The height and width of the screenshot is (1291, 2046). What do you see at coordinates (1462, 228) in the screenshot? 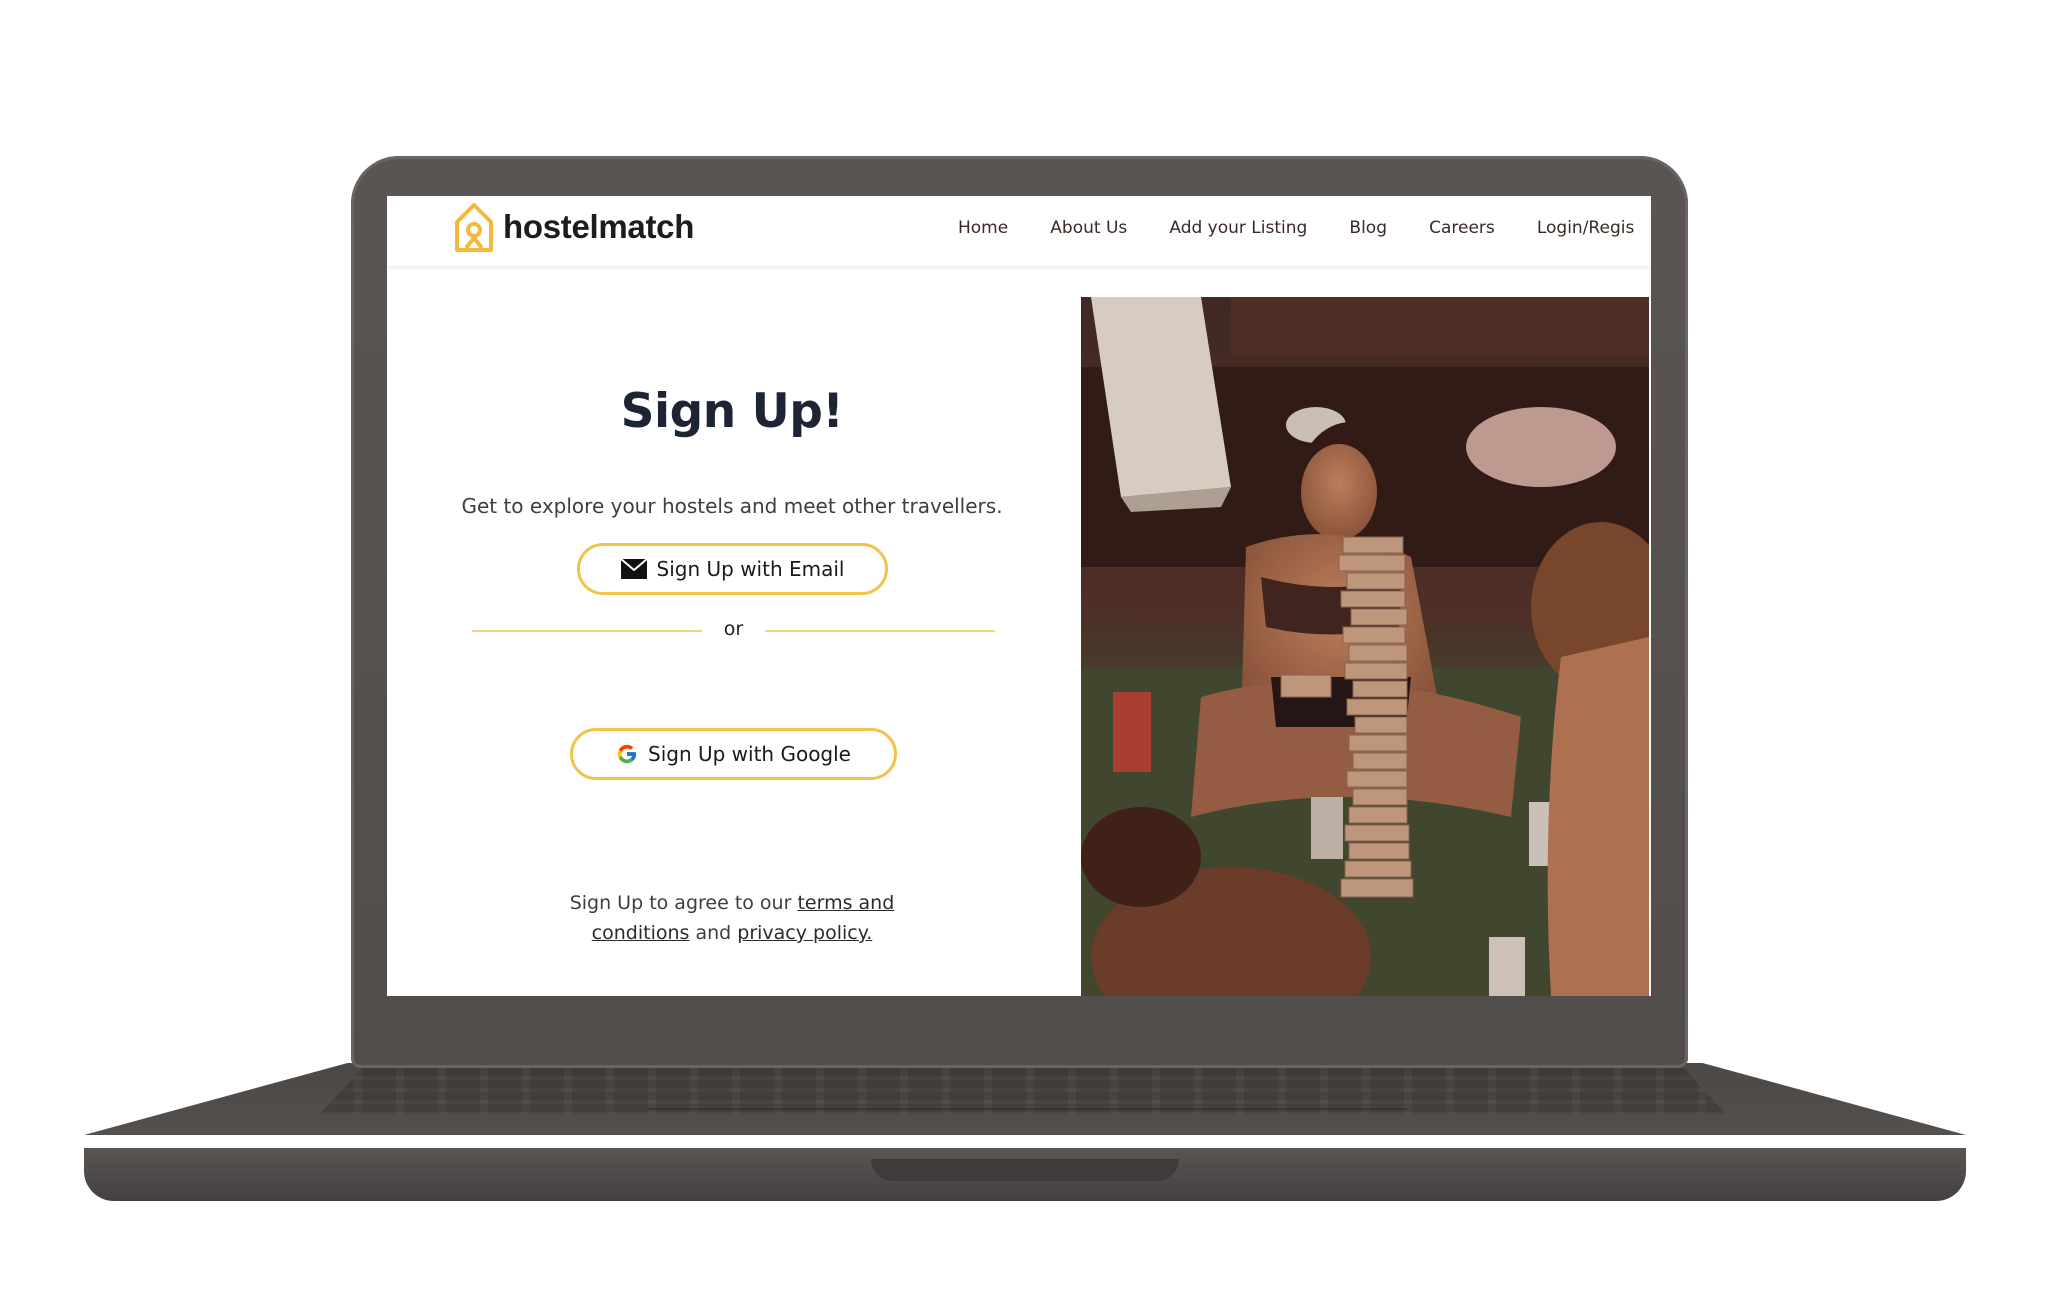
I see `nav-careers: Careers` at bounding box center [1462, 228].